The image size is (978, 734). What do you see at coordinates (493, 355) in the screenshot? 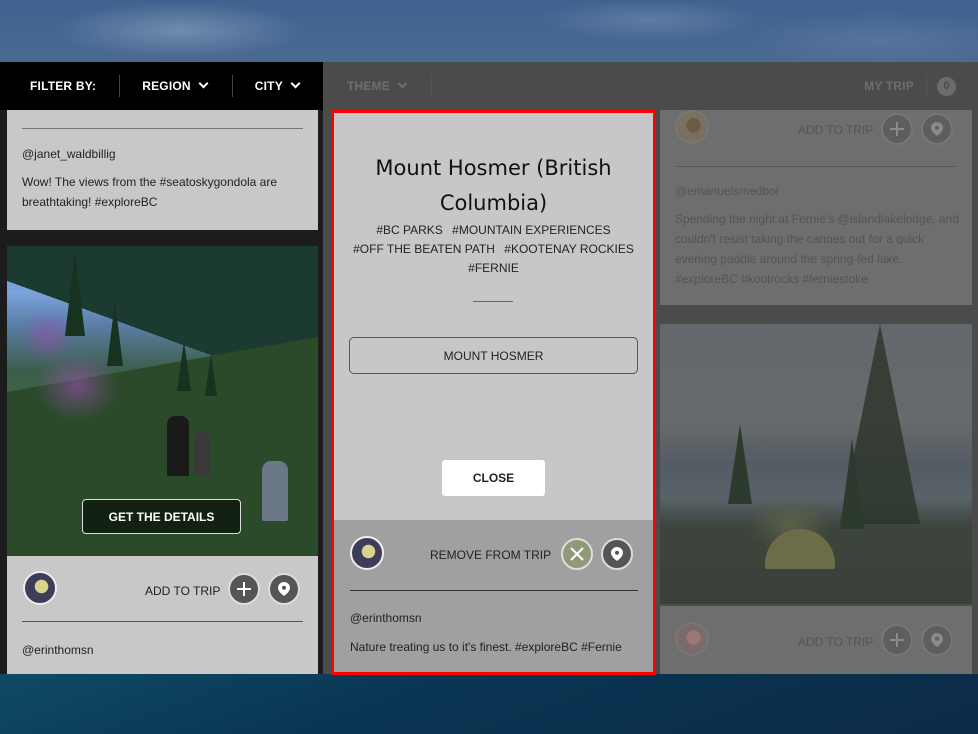
I see `location-tag-button: MOUNT HOSMER` at bounding box center [493, 355].